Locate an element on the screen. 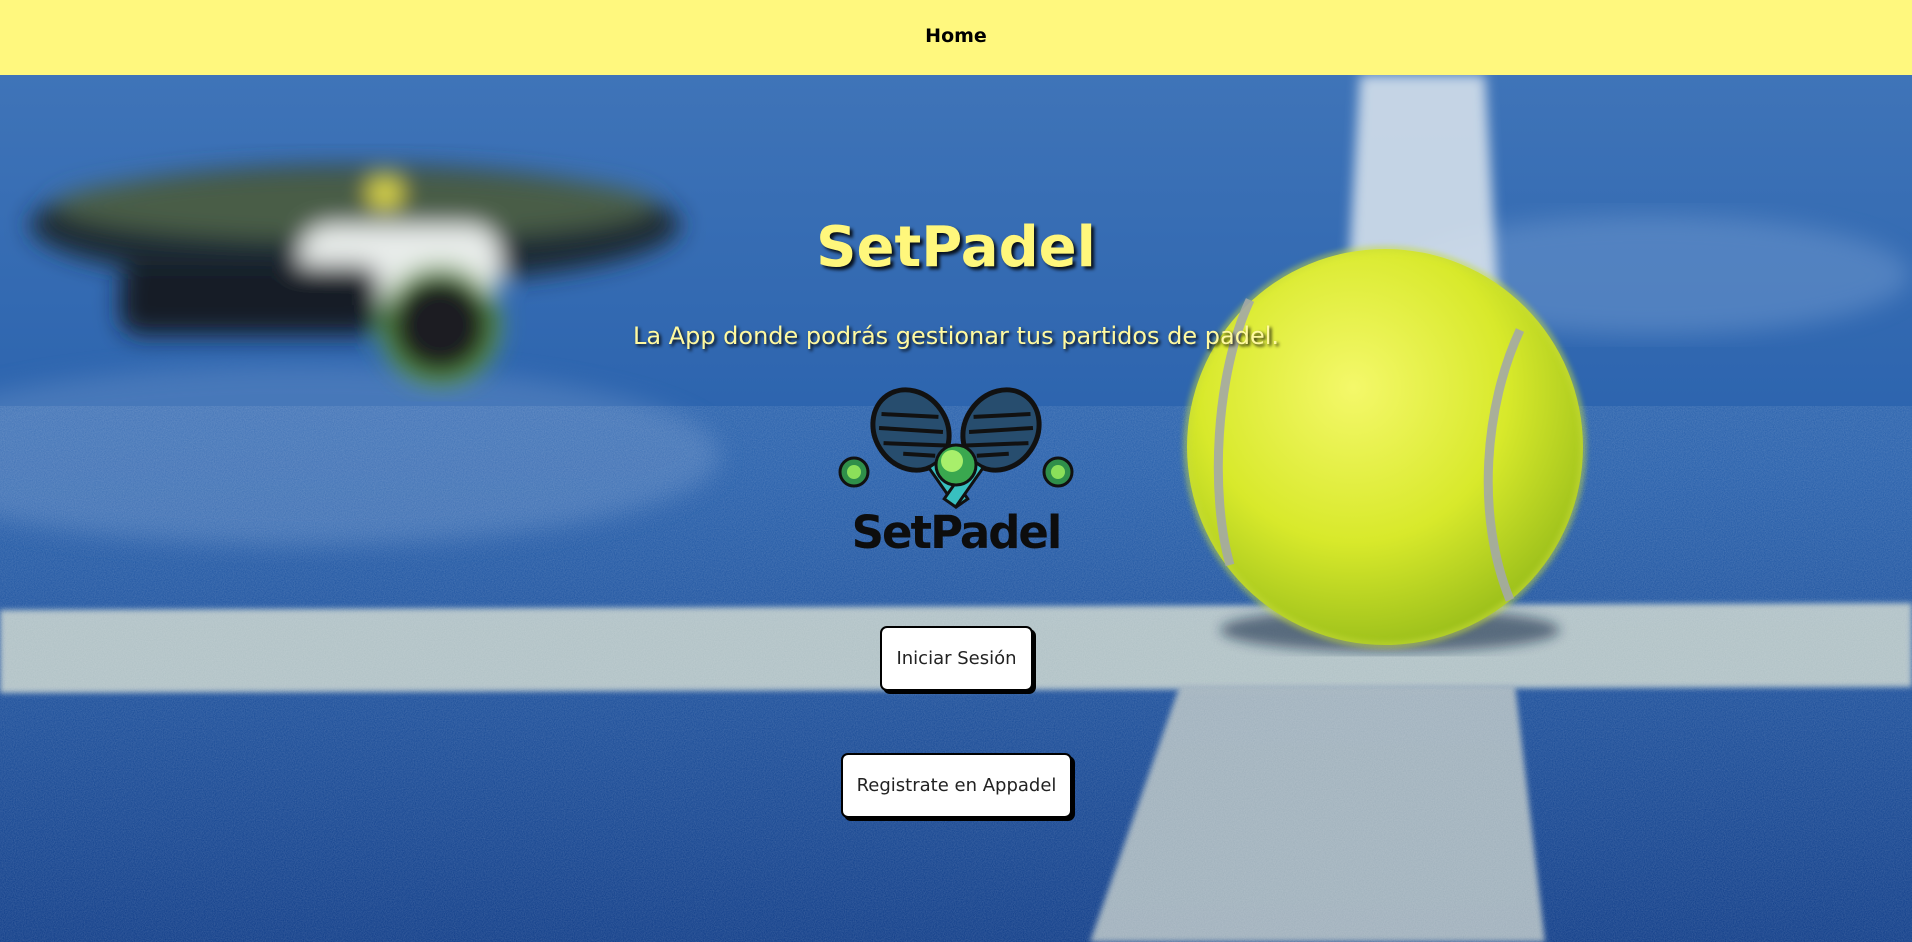 The image size is (1912, 942). login-button: Iniciar Sesión is located at coordinates (956, 658).